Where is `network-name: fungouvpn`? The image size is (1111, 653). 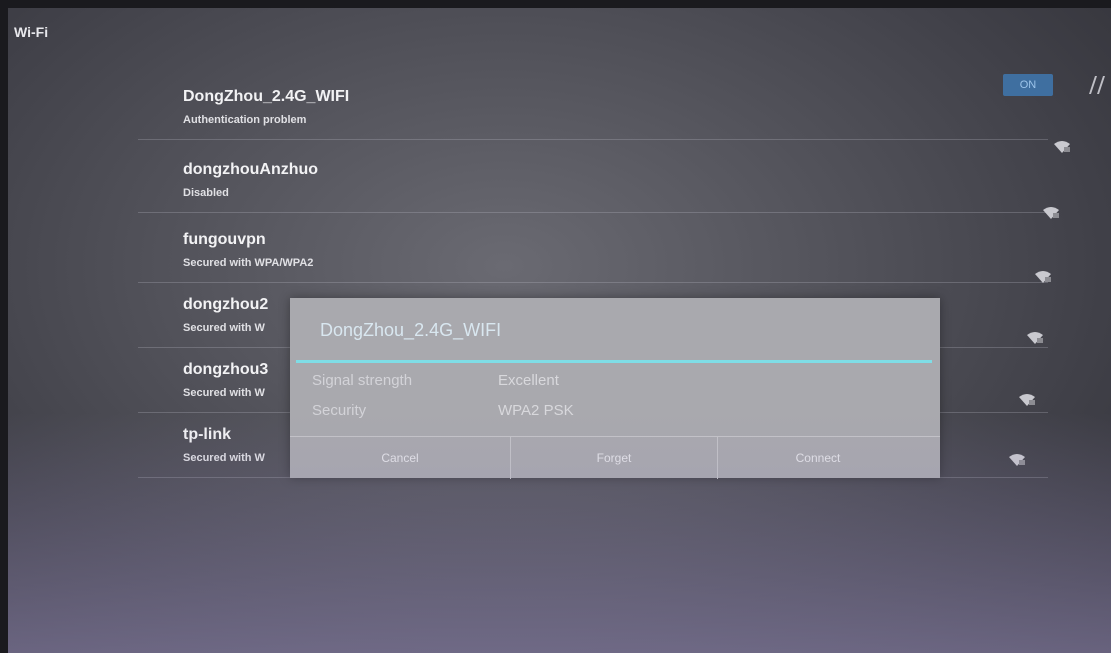 network-name: fungouvpn is located at coordinates (224, 239).